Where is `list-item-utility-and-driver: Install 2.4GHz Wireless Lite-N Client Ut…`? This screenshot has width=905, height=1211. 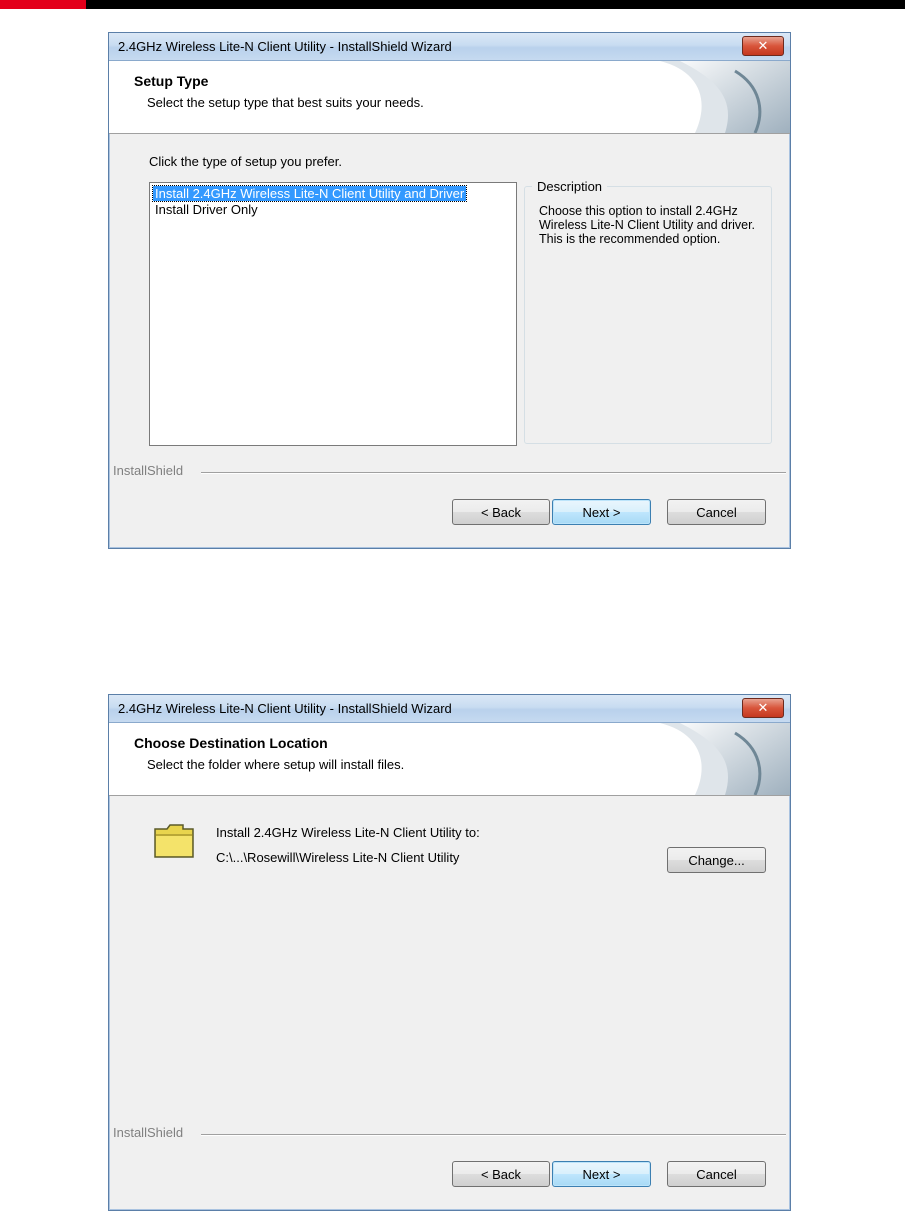 list-item-utility-and-driver: Install 2.4GHz Wireless Lite-N Client Ut… is located at coordinates (309, 193).